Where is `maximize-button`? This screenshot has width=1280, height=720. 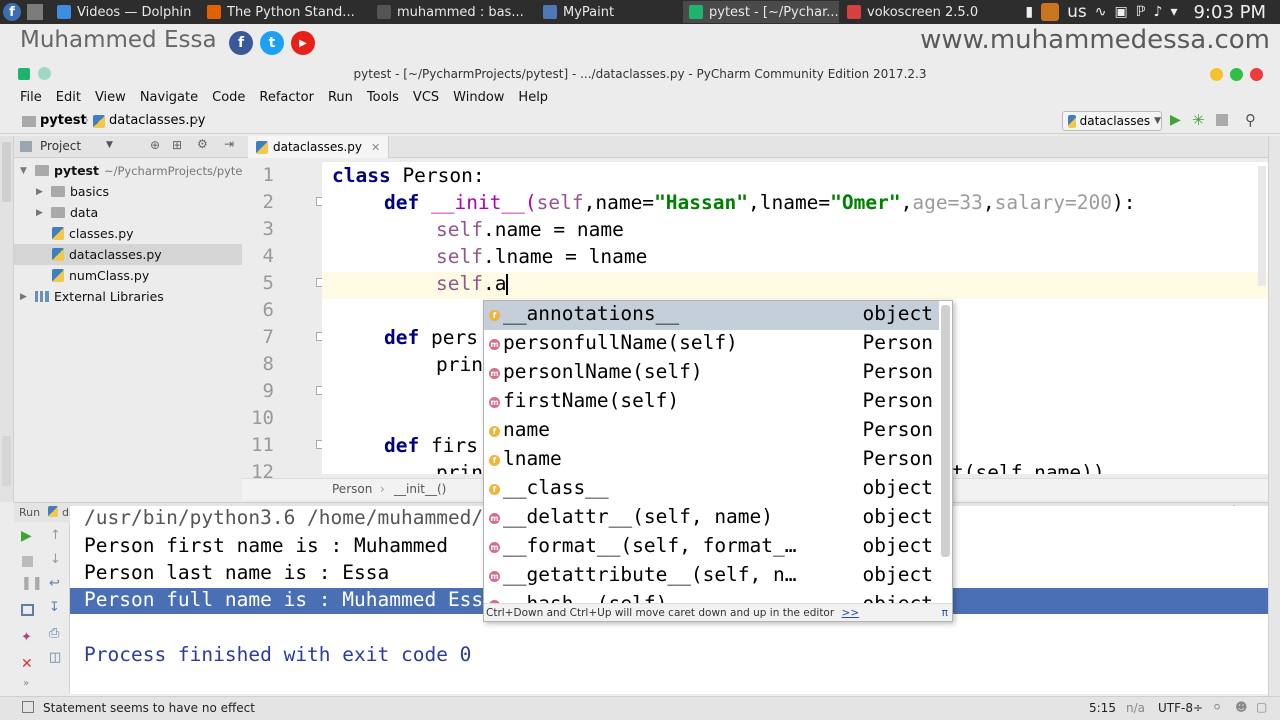 maximize-button is located at coordinates (1236, 74).